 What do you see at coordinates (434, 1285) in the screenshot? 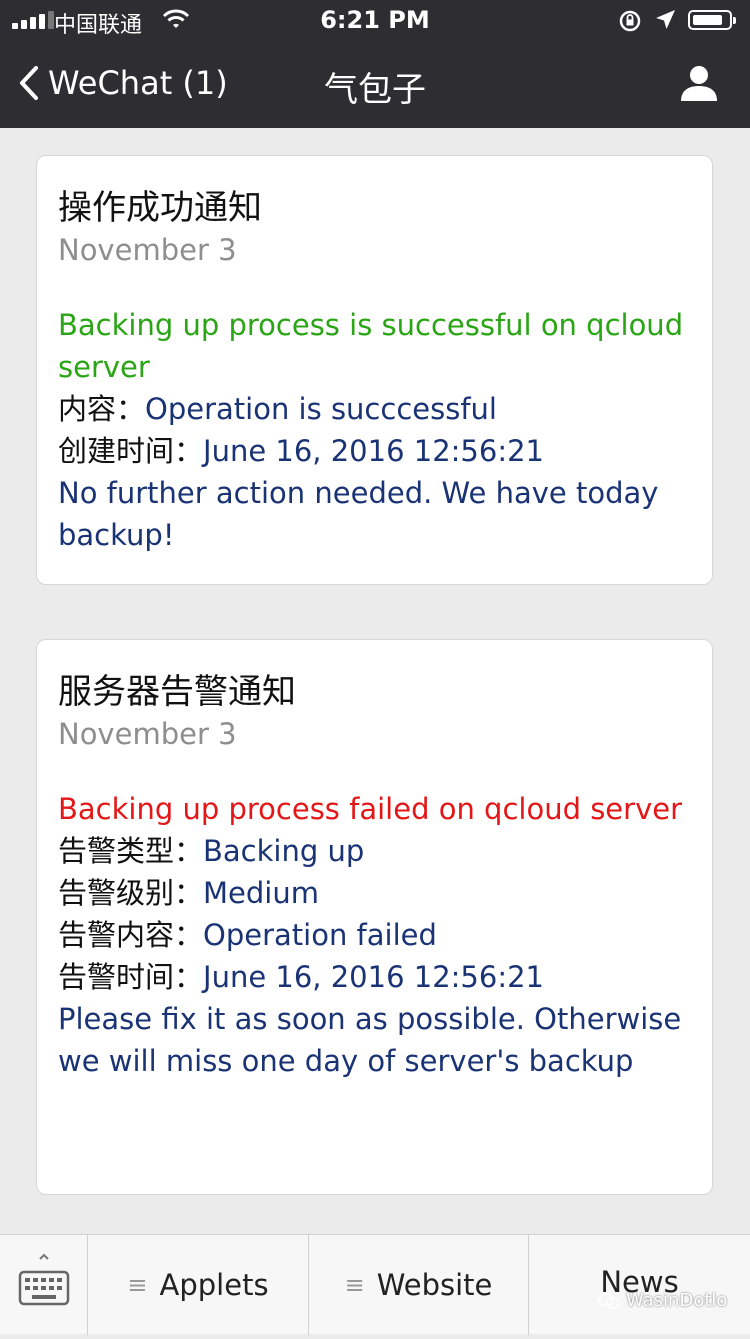
I see `menu-label: Website` at bounding box center [434, 1285].